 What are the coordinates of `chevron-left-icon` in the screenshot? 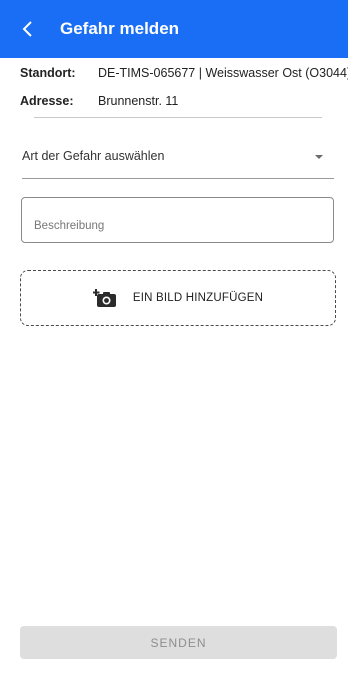 It's located at (27, 29).